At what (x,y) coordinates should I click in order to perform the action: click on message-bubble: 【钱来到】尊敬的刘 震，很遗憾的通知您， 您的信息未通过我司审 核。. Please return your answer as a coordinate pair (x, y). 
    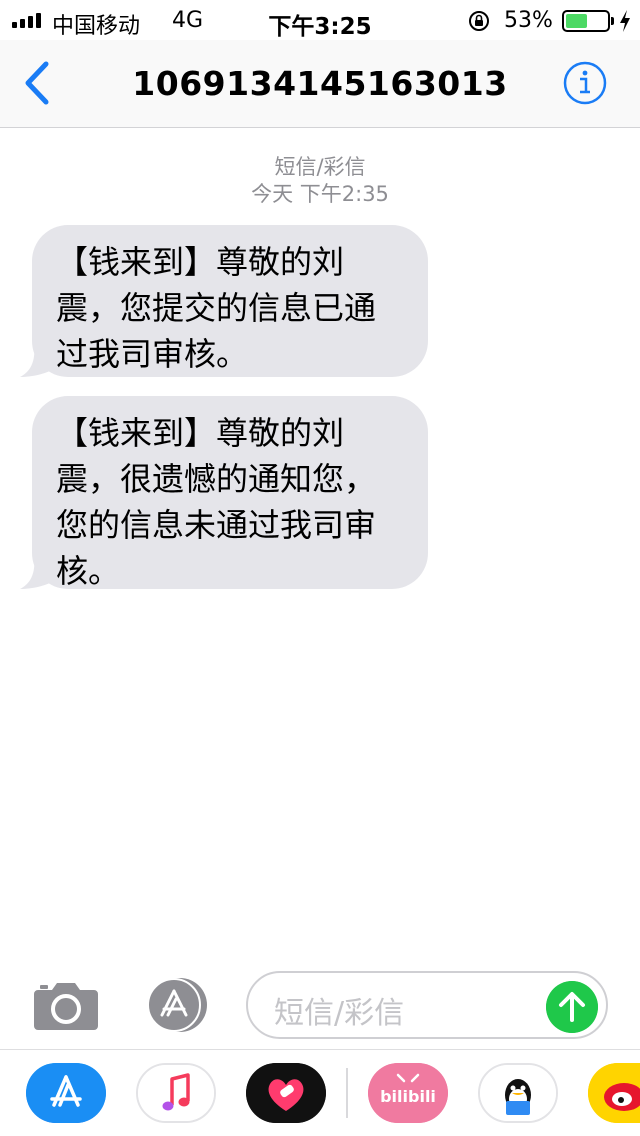
    Looking at the image, I should click on (230, 493).